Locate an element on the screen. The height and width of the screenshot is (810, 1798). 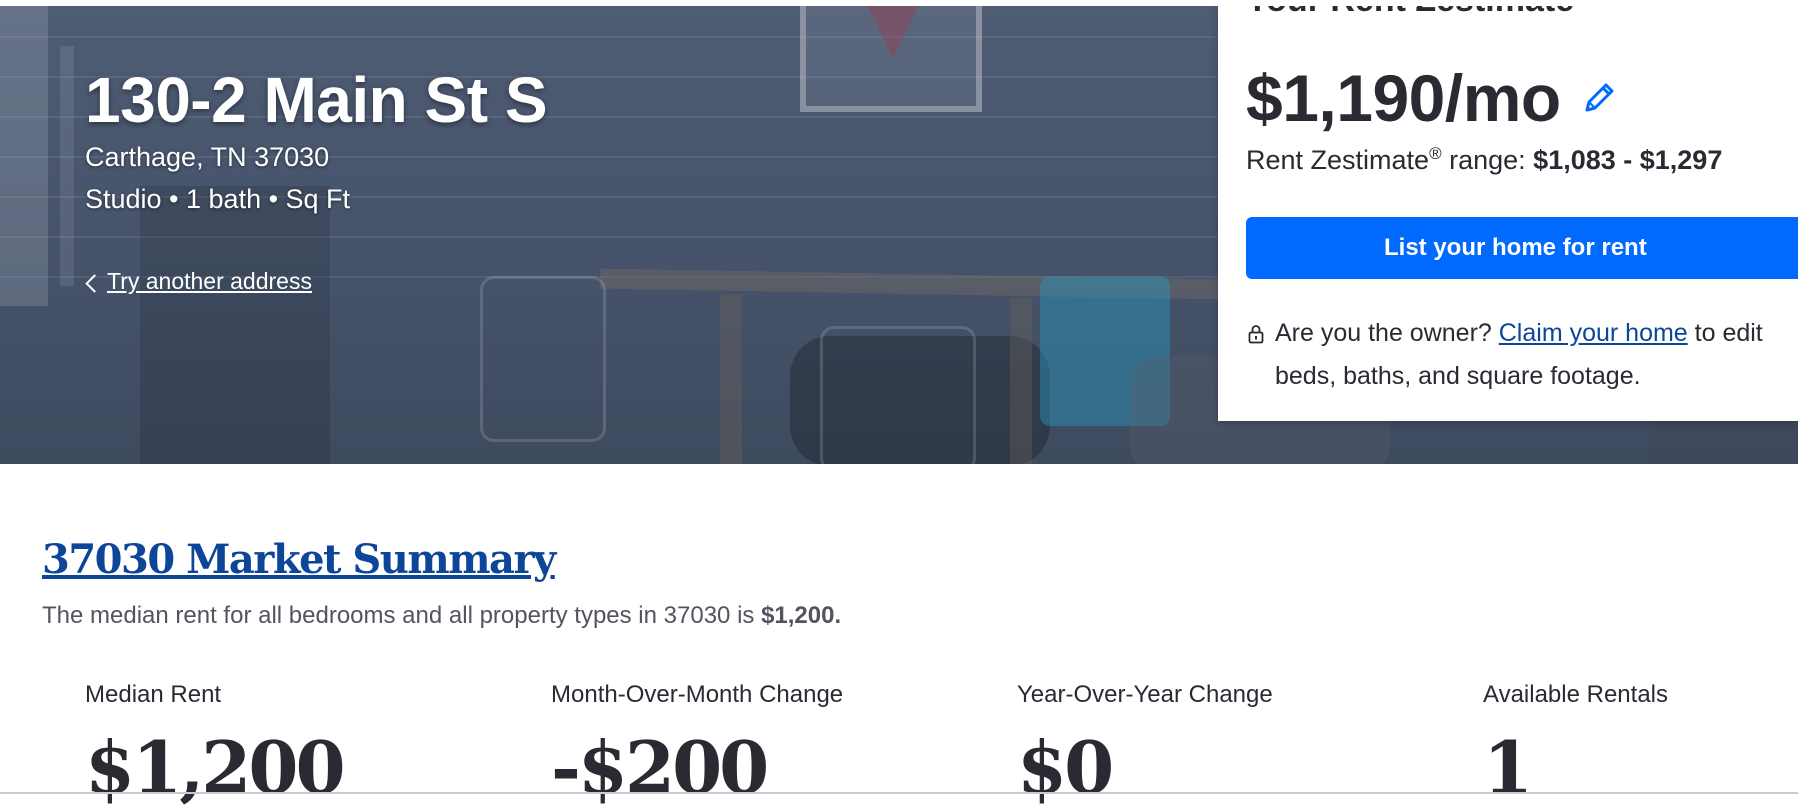
address-city-state-zip: Carthage, TN 37030 is located at coordinates (207, 157).